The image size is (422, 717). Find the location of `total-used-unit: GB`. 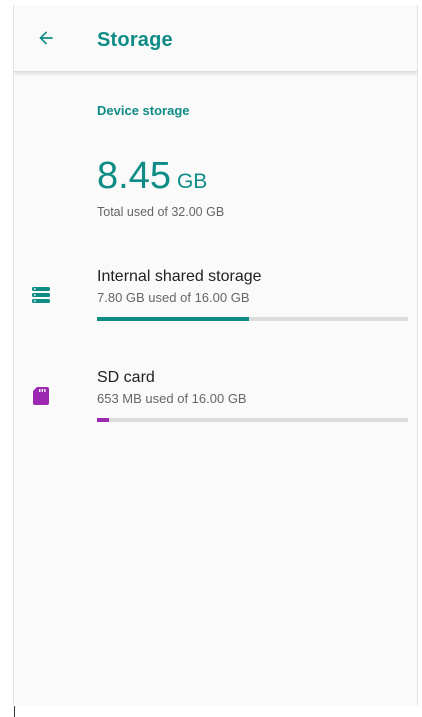

total-used-unit: GB is located at coordinates (192, 181).